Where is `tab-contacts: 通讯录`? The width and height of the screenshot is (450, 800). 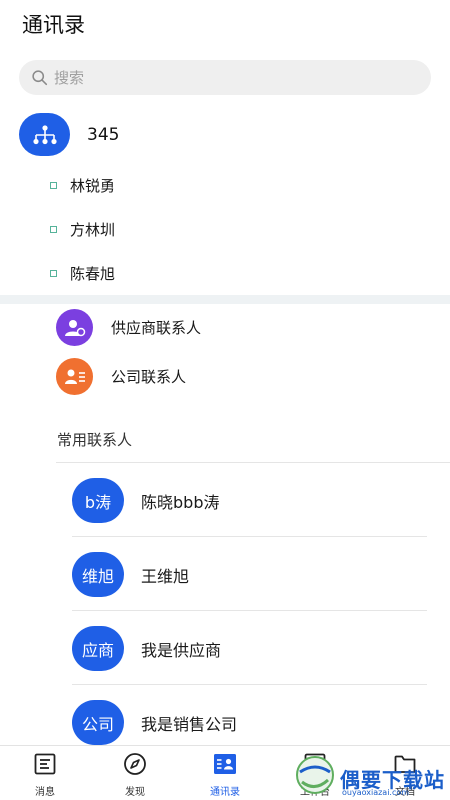
tab-contacts: 通讯录 is located at coordinates (225, 775).